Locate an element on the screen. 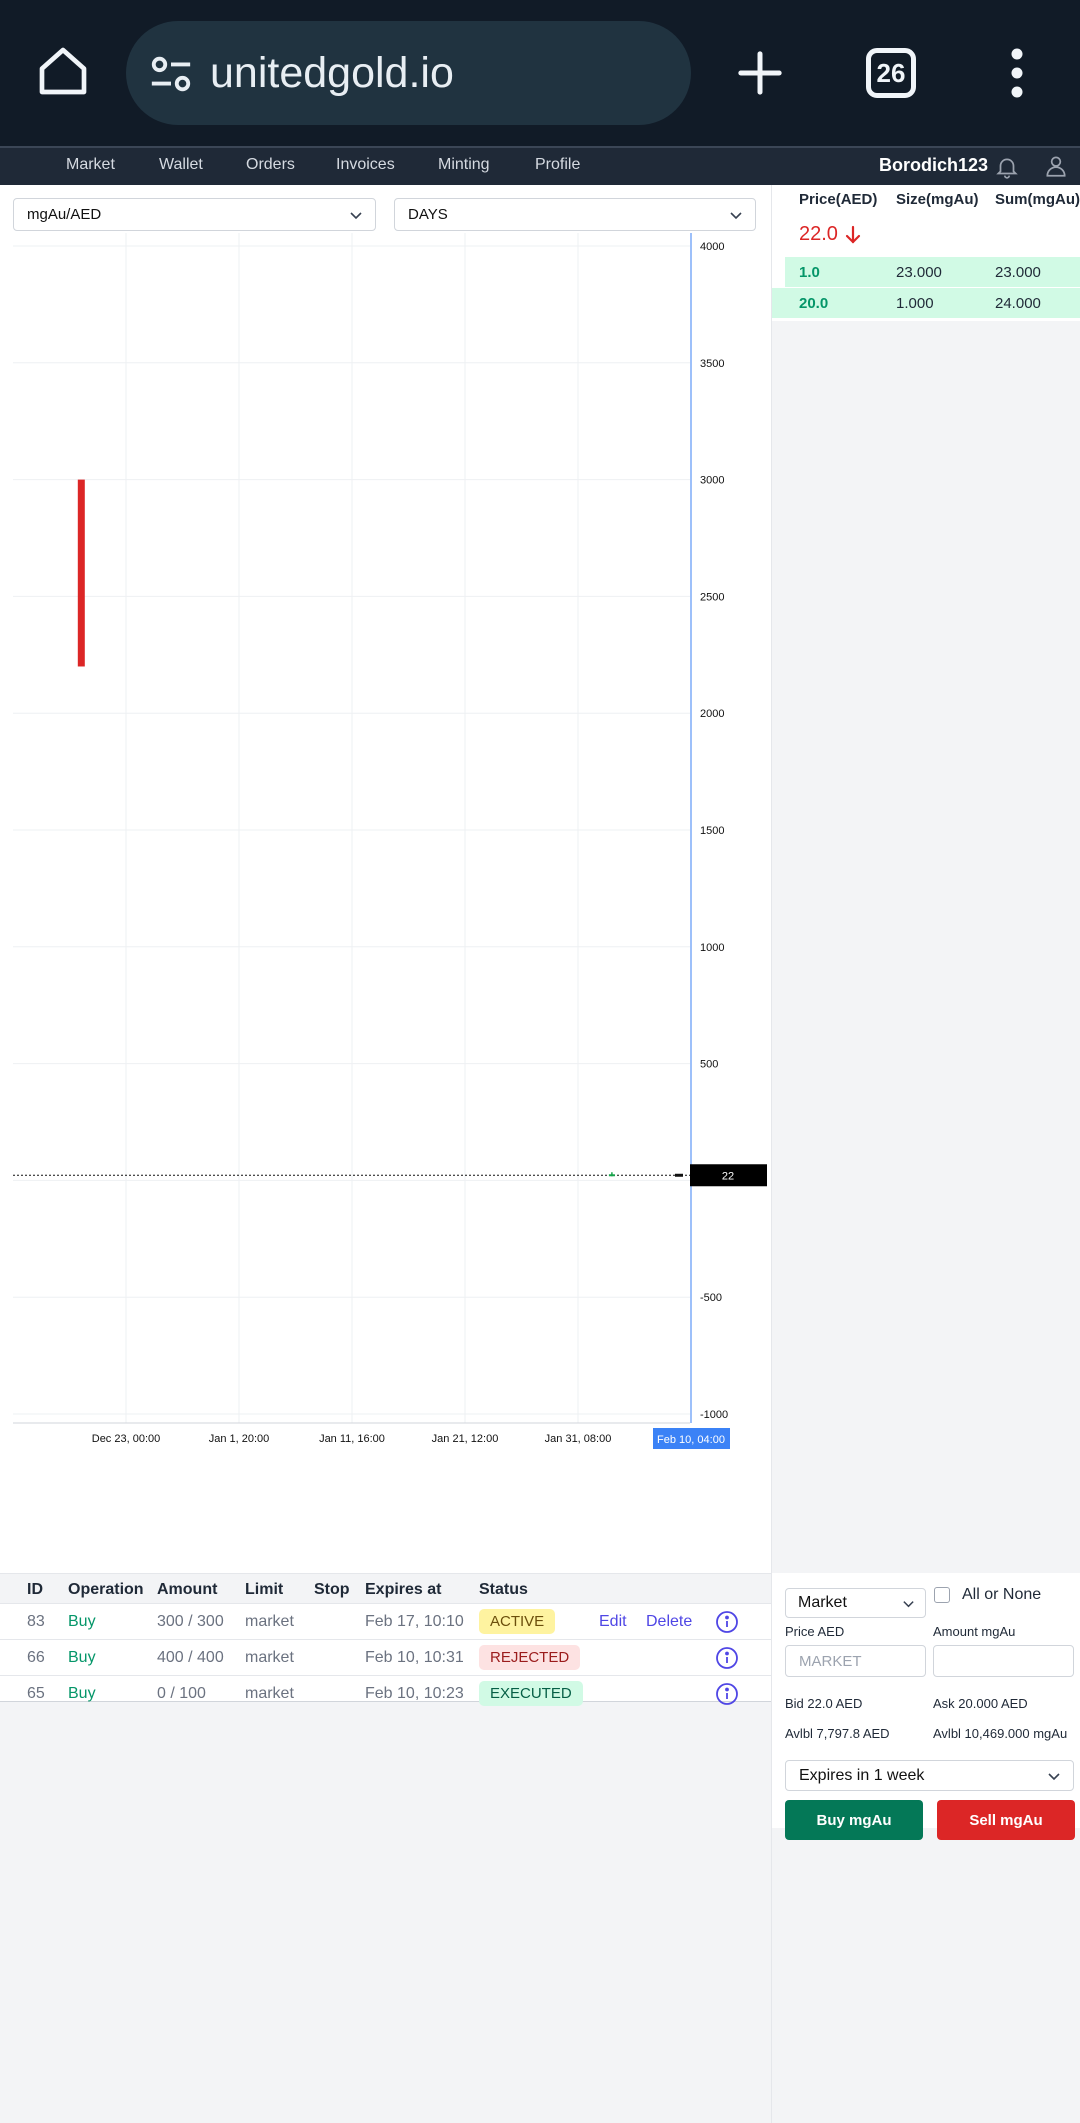 This screenshot has width=1080, height=2123. url-text: unitedgold.io is located at coordinates (332, 73).